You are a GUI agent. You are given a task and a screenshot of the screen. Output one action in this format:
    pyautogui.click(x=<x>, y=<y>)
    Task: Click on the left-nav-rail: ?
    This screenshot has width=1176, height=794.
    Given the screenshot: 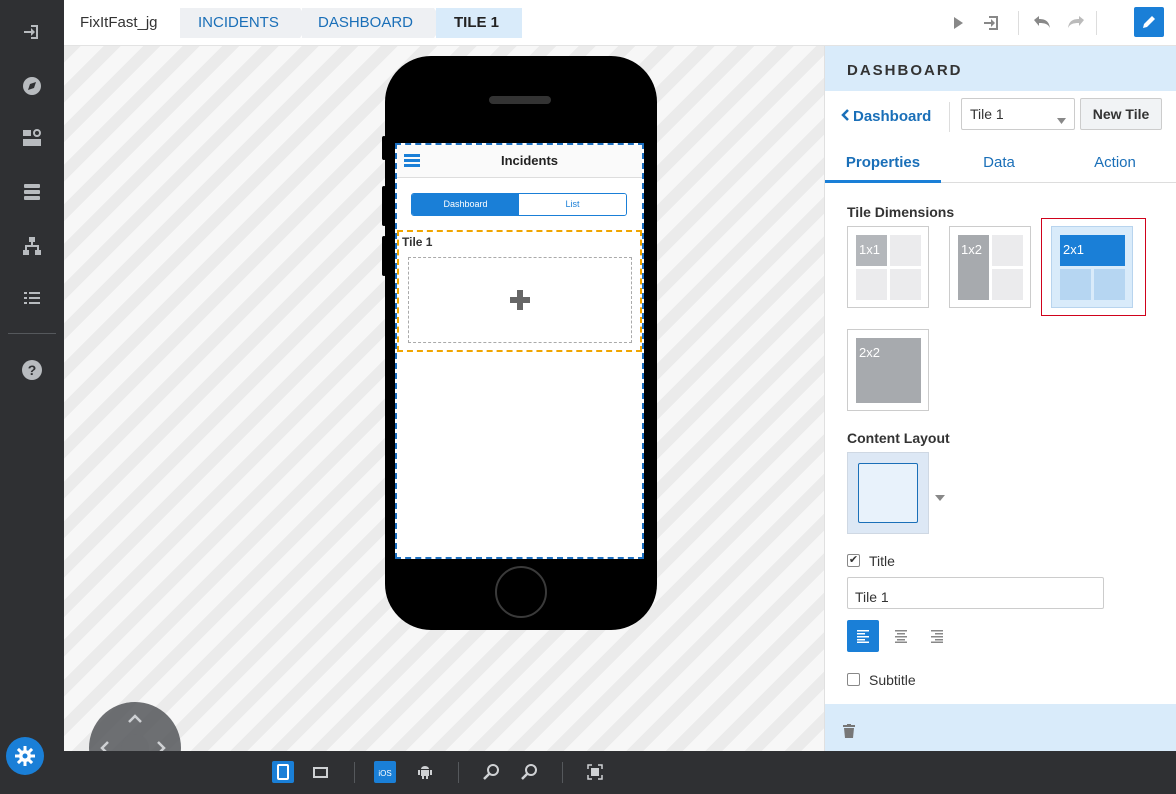 What is the action you would take?
    pyautogui.click(x=32, y=397)
    